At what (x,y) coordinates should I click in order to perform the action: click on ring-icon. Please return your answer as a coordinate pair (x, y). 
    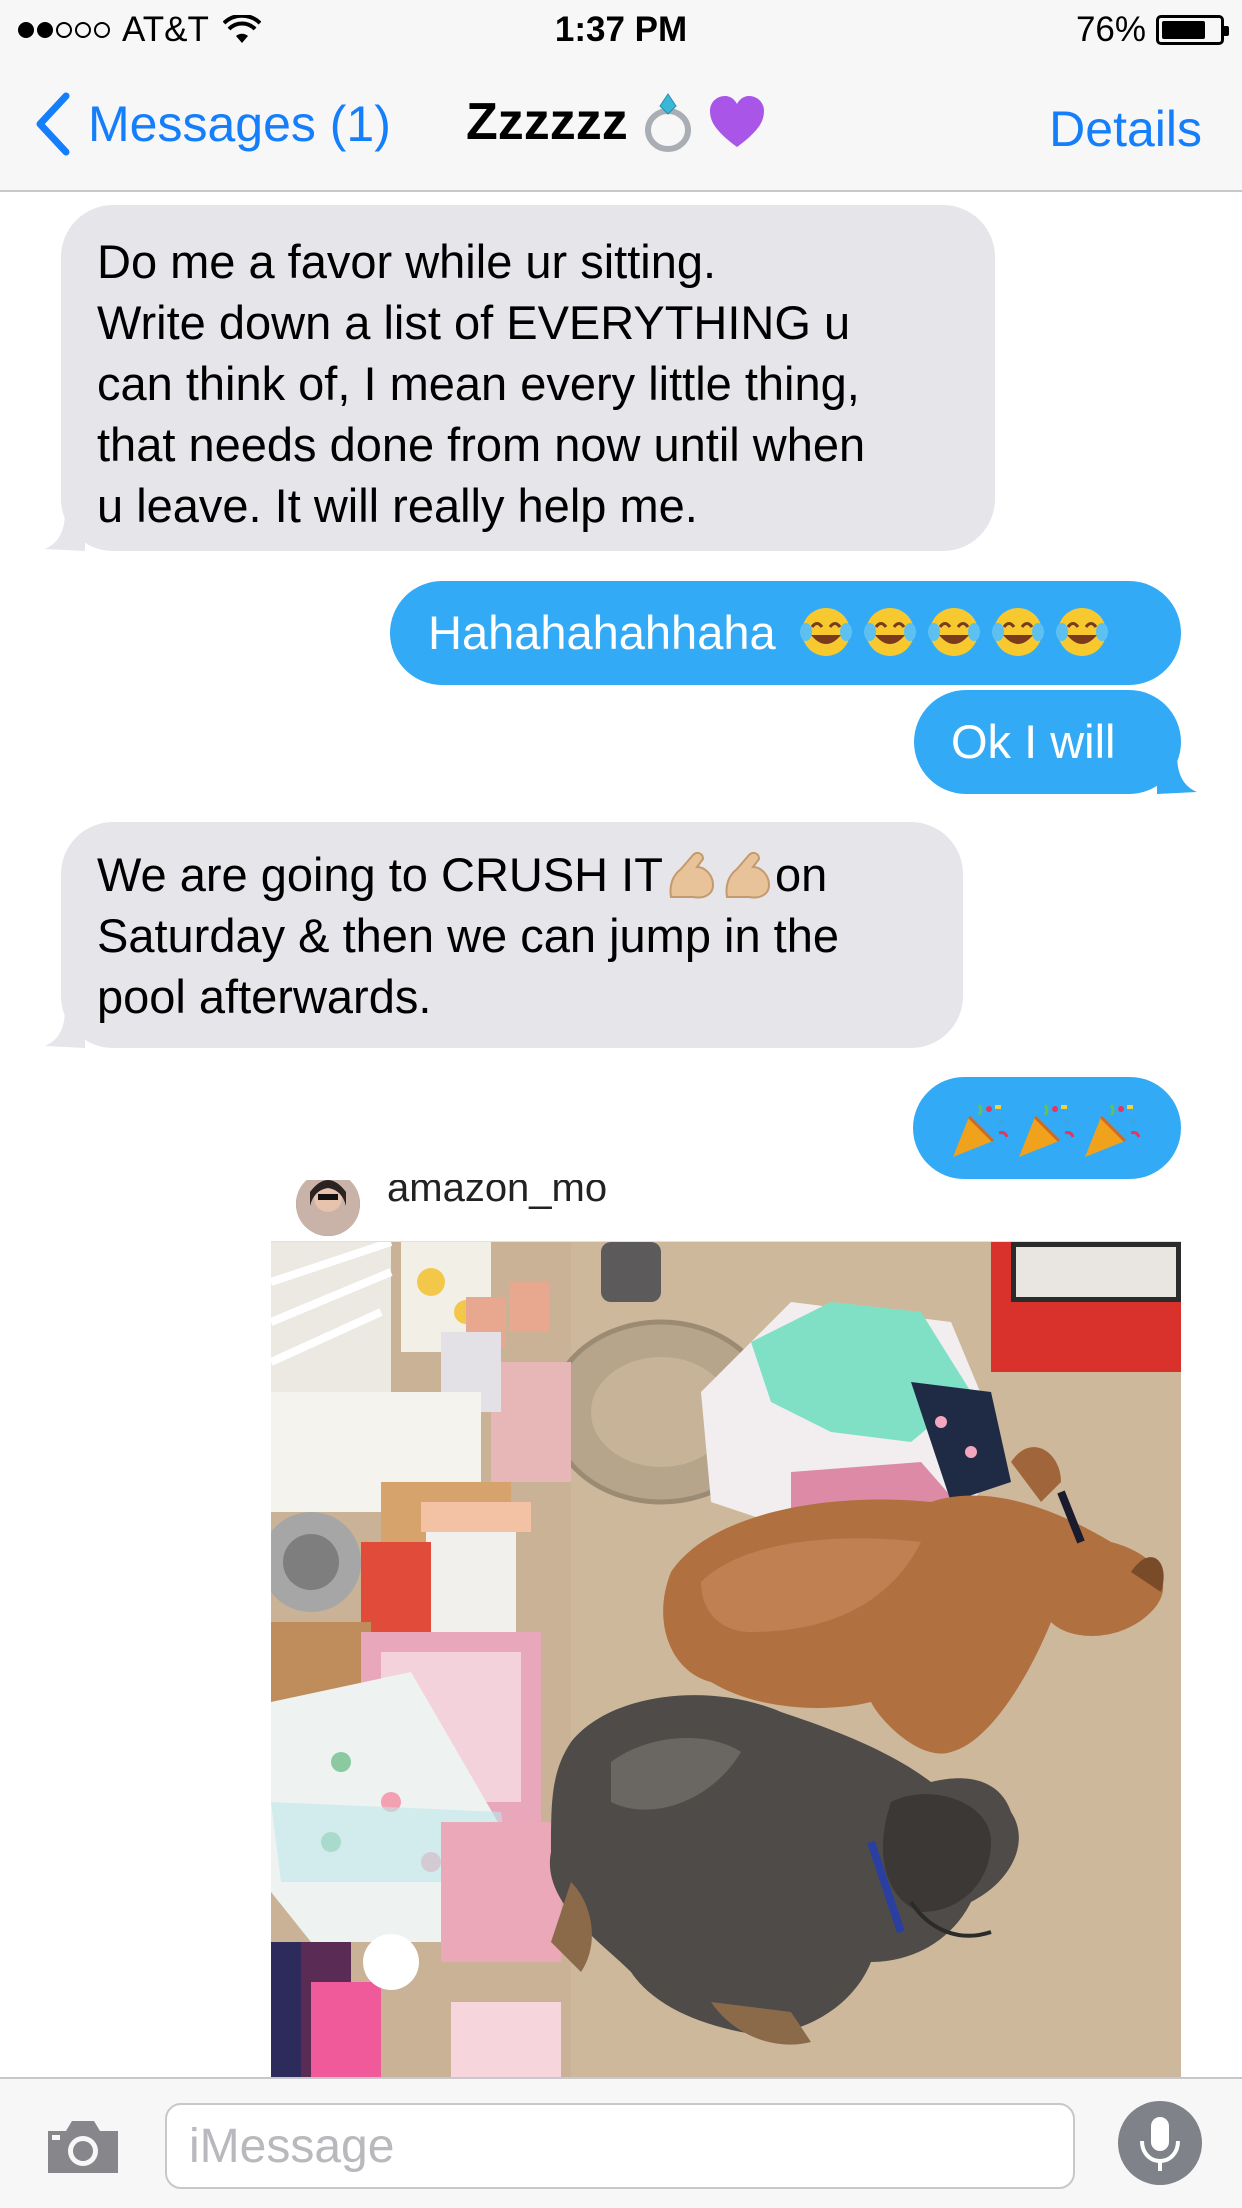
    Looking at the image, I should click on (667, 122).